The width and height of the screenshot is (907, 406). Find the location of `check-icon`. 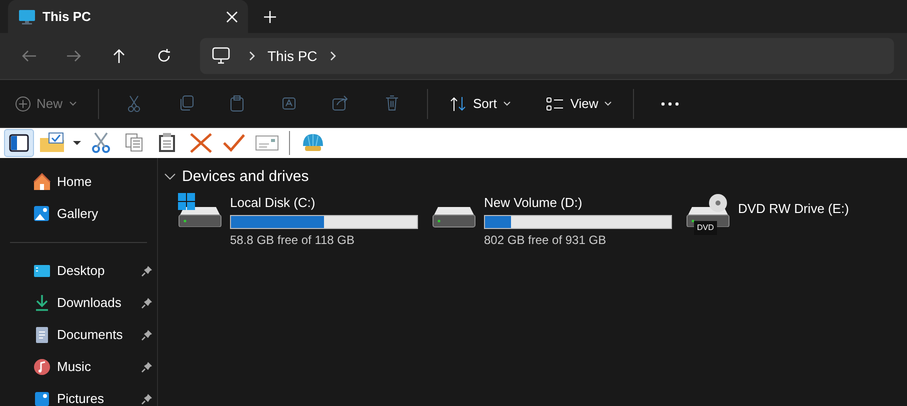

check-icon is located at coordinates (234, 143).